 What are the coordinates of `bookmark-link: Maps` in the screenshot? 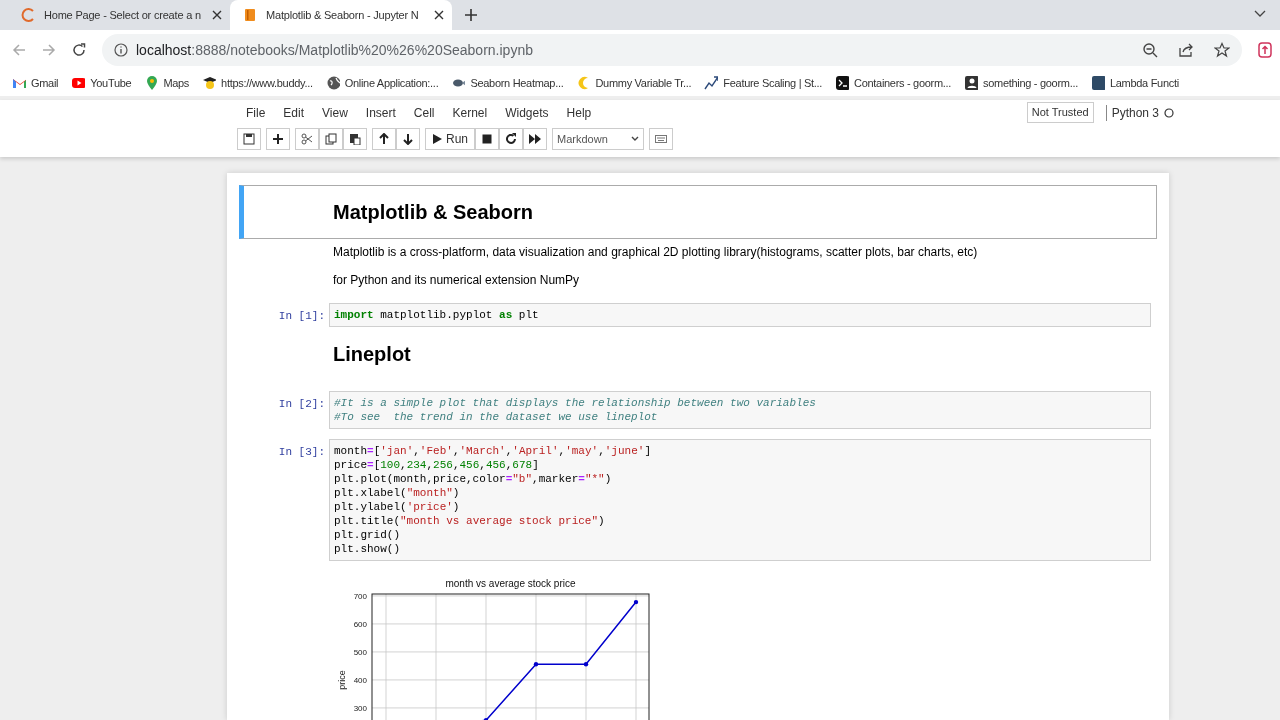 It's located at (167, 83).